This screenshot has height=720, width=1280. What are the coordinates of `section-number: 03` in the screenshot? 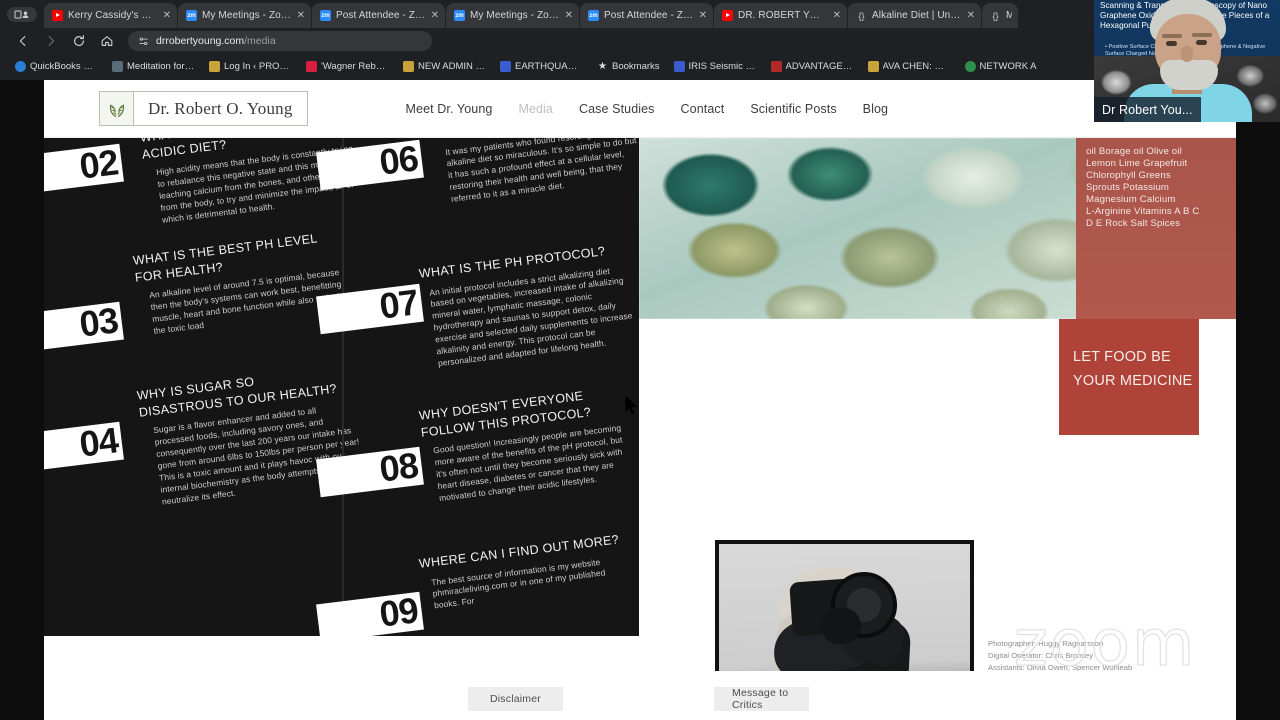 It's located at (98, 322).